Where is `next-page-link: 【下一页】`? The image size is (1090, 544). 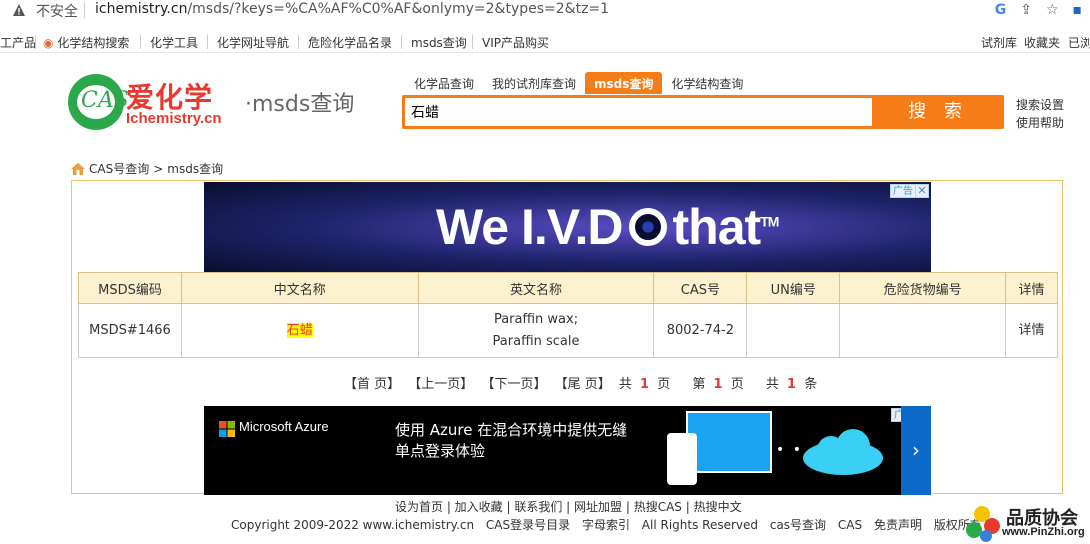
next-page-link: 【下一页】 is located at coordinates (513, 384).